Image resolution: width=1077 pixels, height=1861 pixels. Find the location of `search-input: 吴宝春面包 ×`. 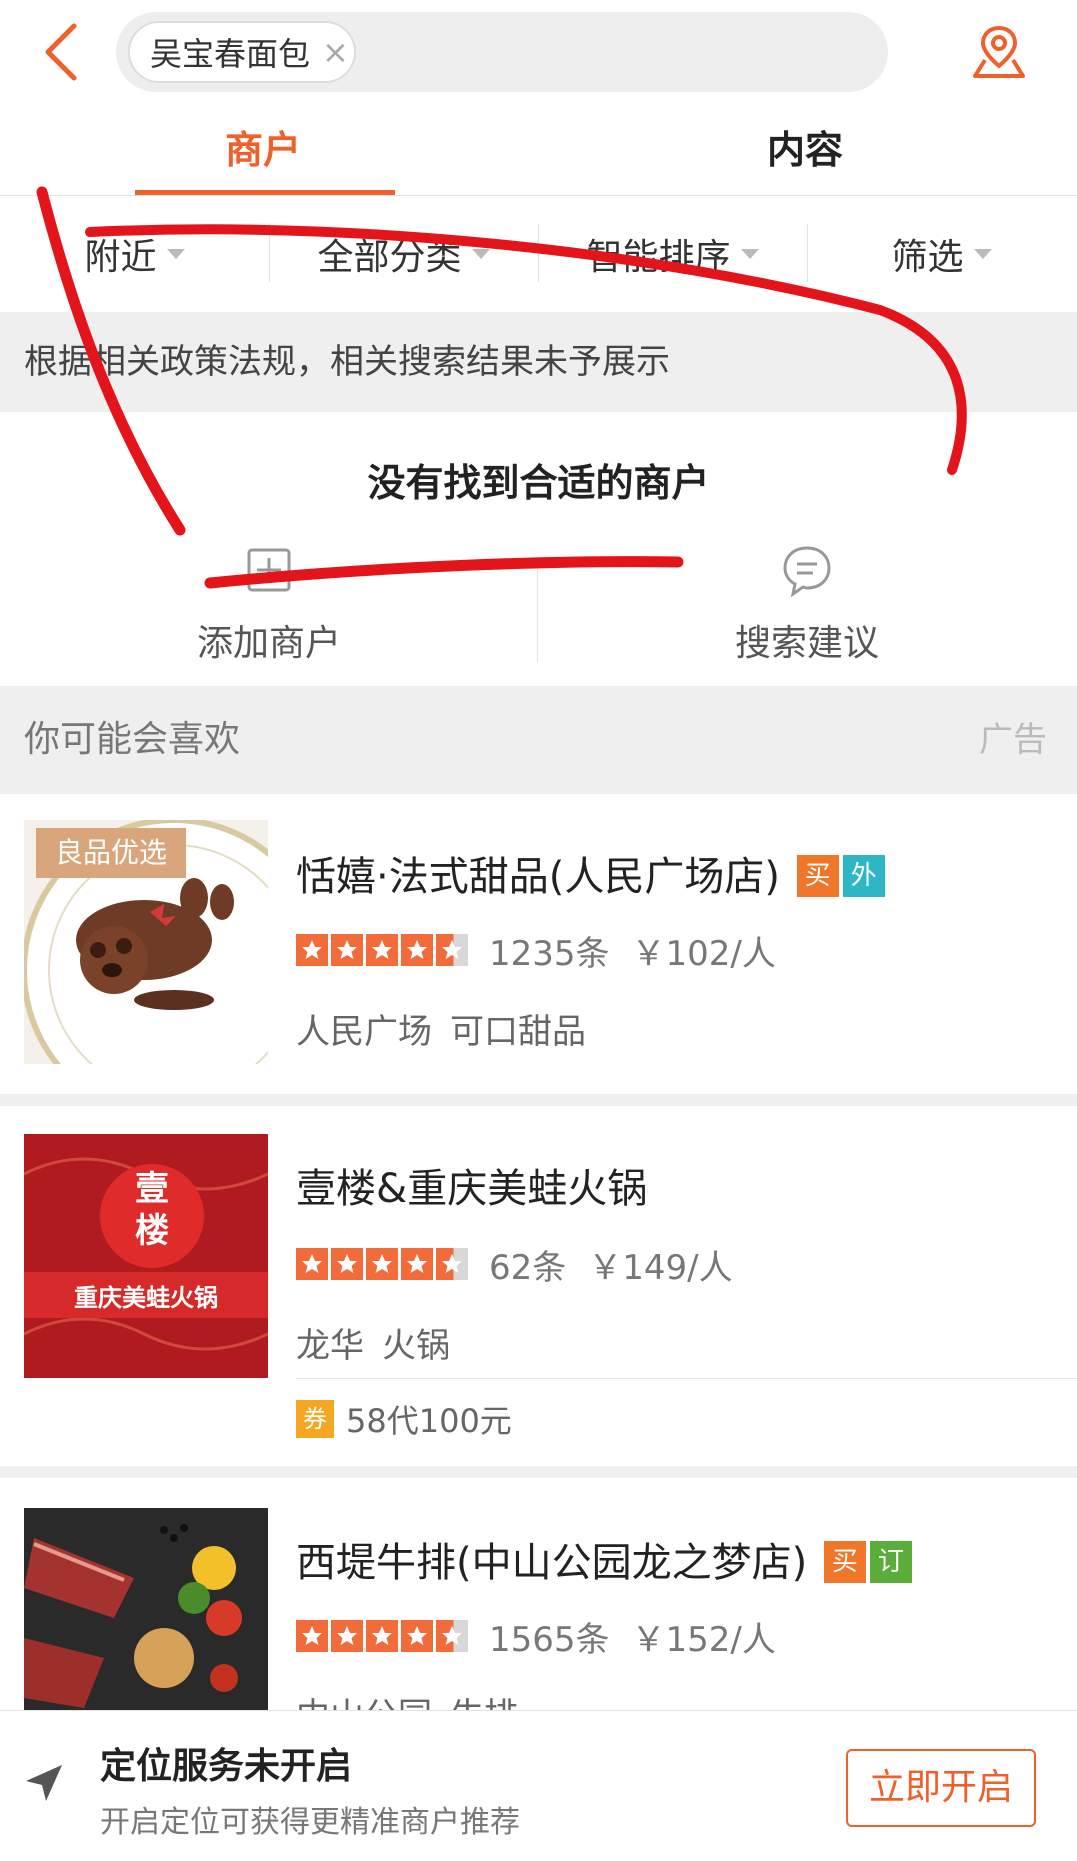

search-input: 吴宝春面包 × is located at coordinates (502, 52).